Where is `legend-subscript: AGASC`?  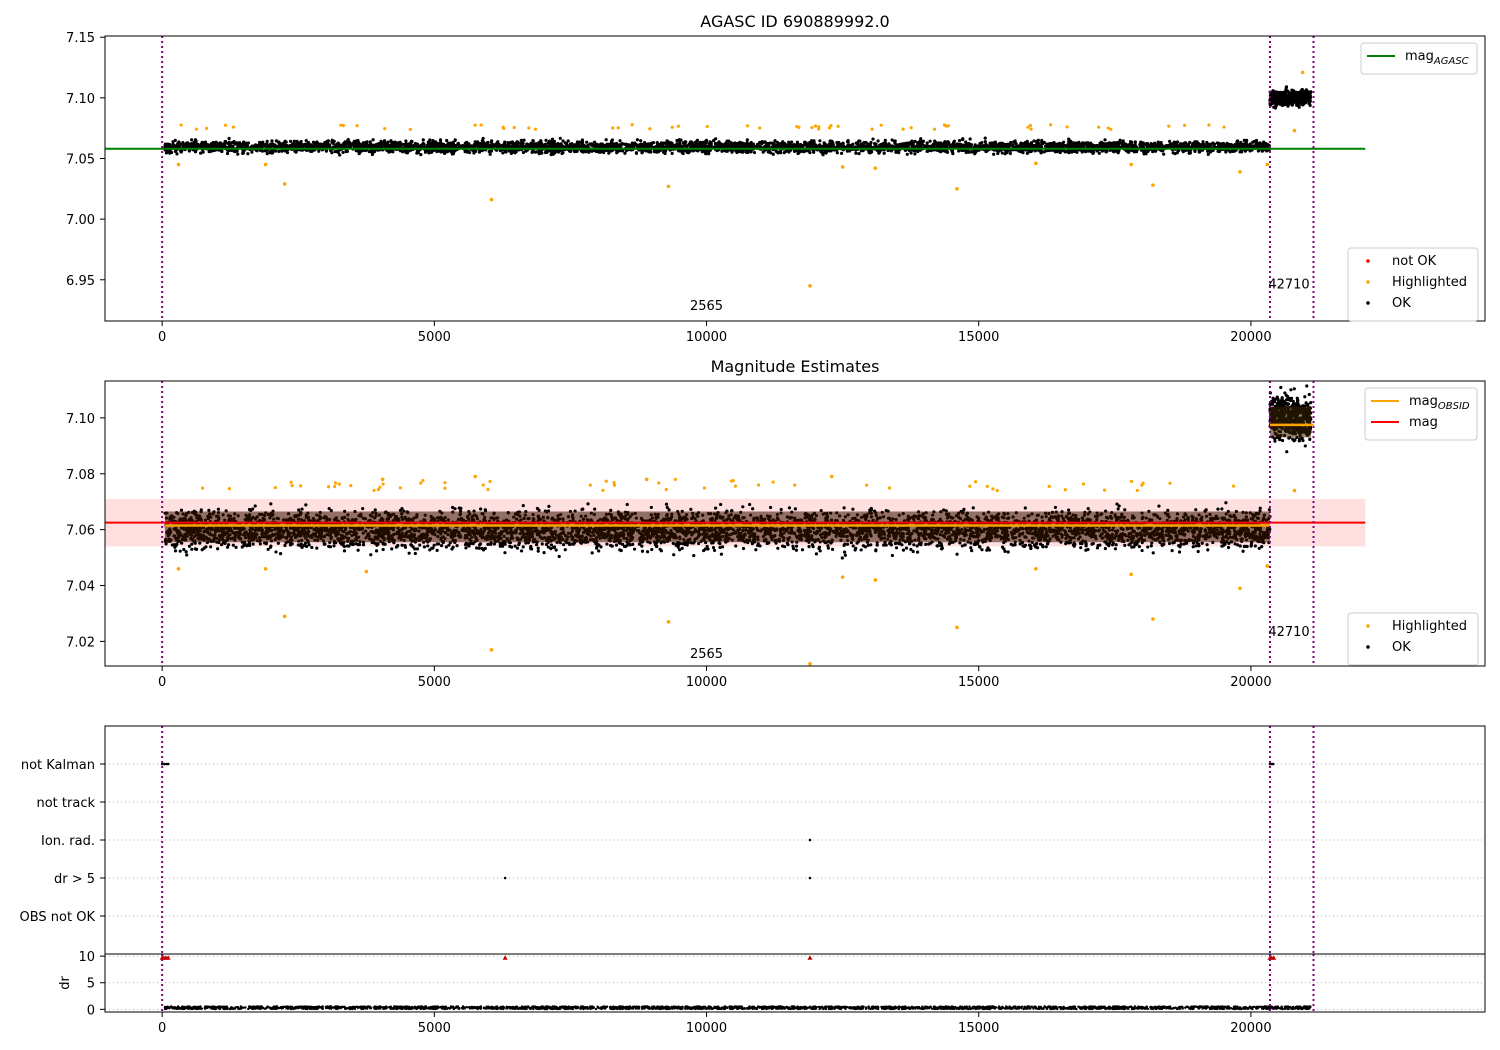 legend-subscript: AGASC is located at coordinates (1451, 61).